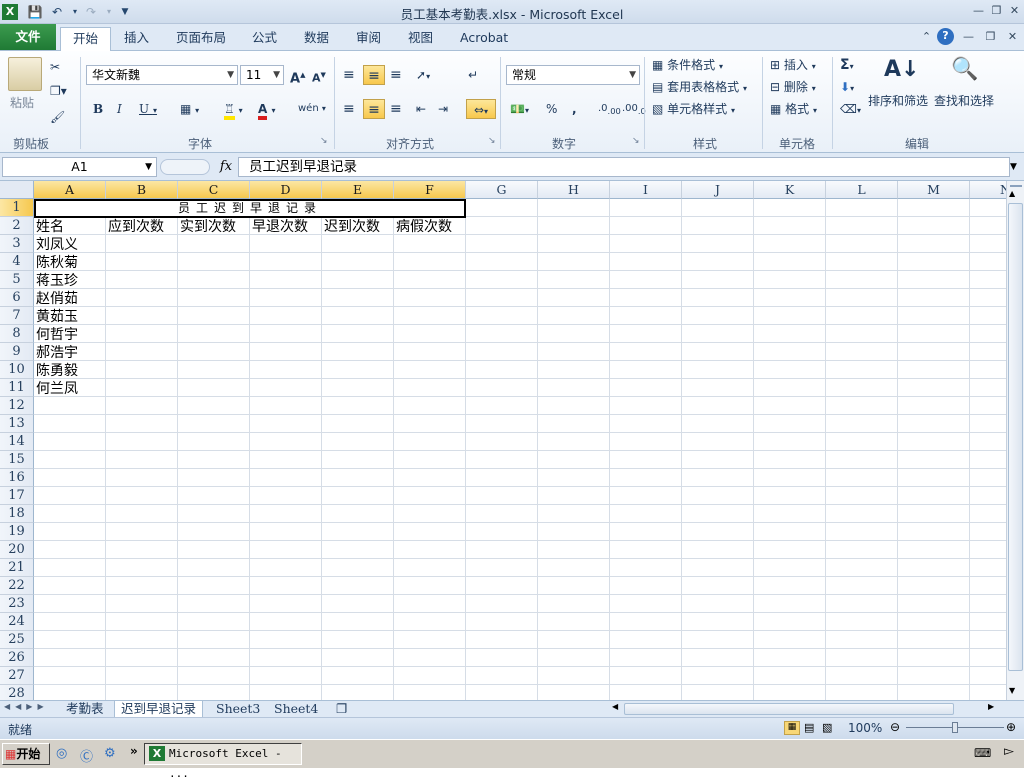  What do you see at coordinates (110, 753) in the screenshot?
I see `quicklaunch-3-icon: ⚙` at bounding box center [110, 753].